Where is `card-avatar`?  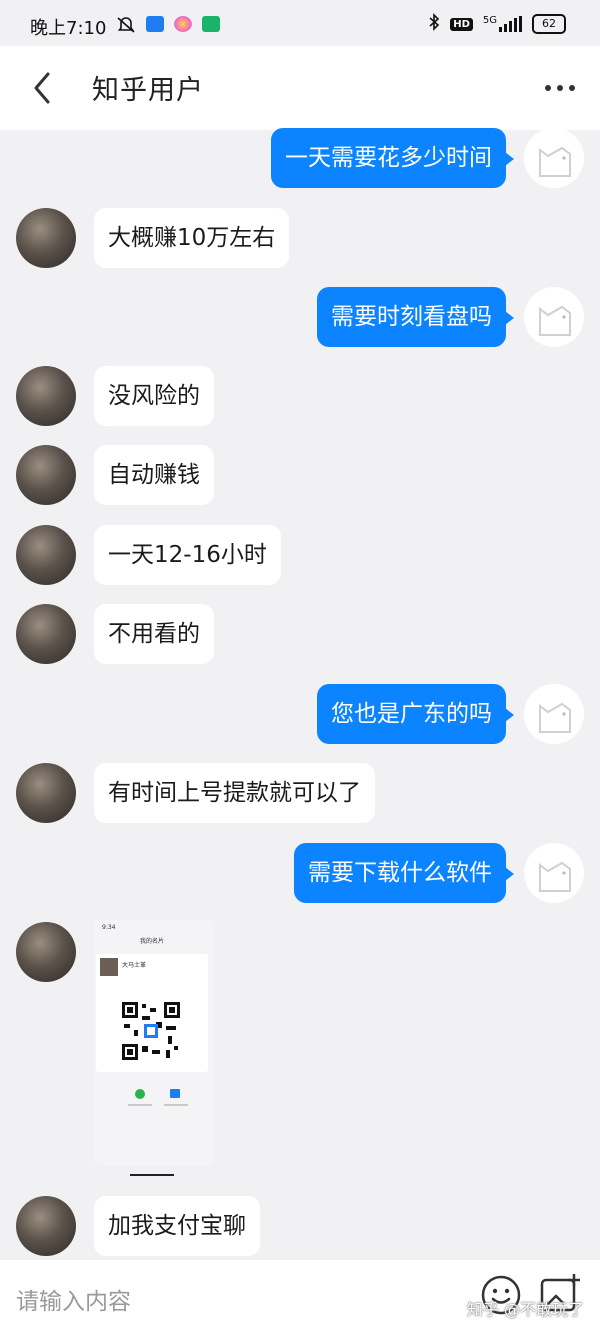
card-avatar is located at coordinates (109, 967).